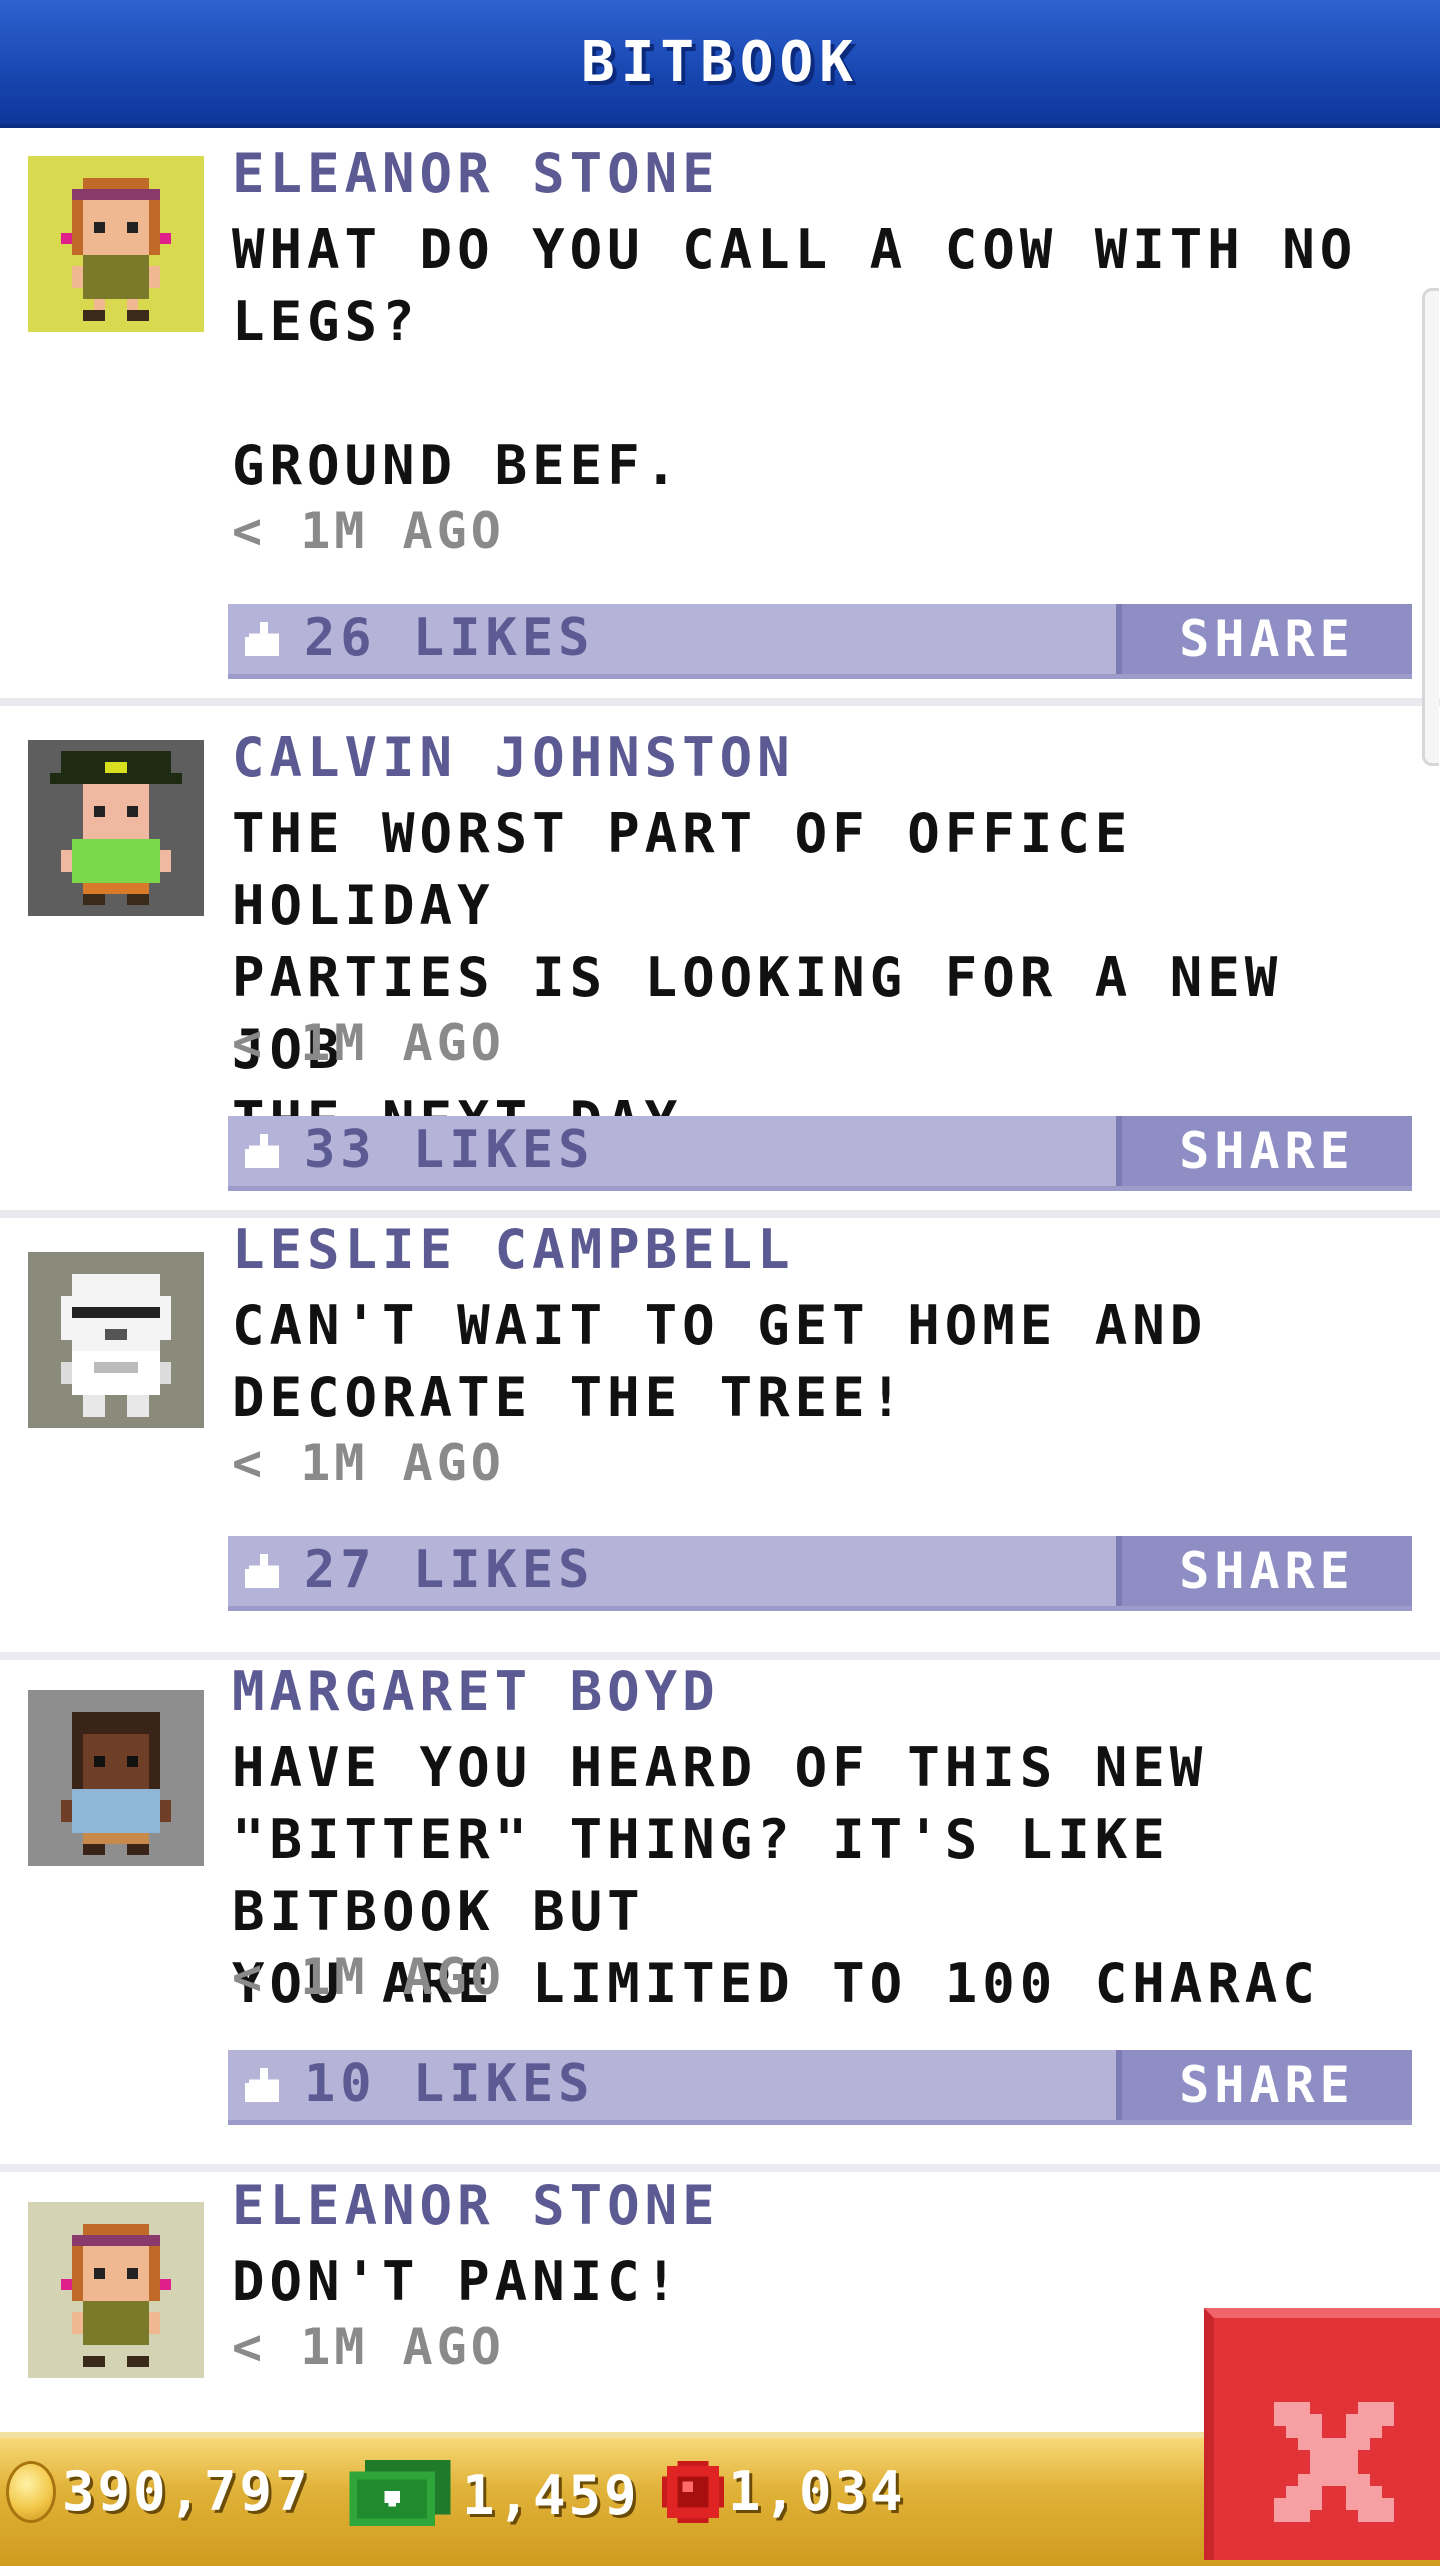 The width and height of the screenshot is (1440, 2566). I want to click on calvin-johnston-avatar-icon, so click(116, 828).